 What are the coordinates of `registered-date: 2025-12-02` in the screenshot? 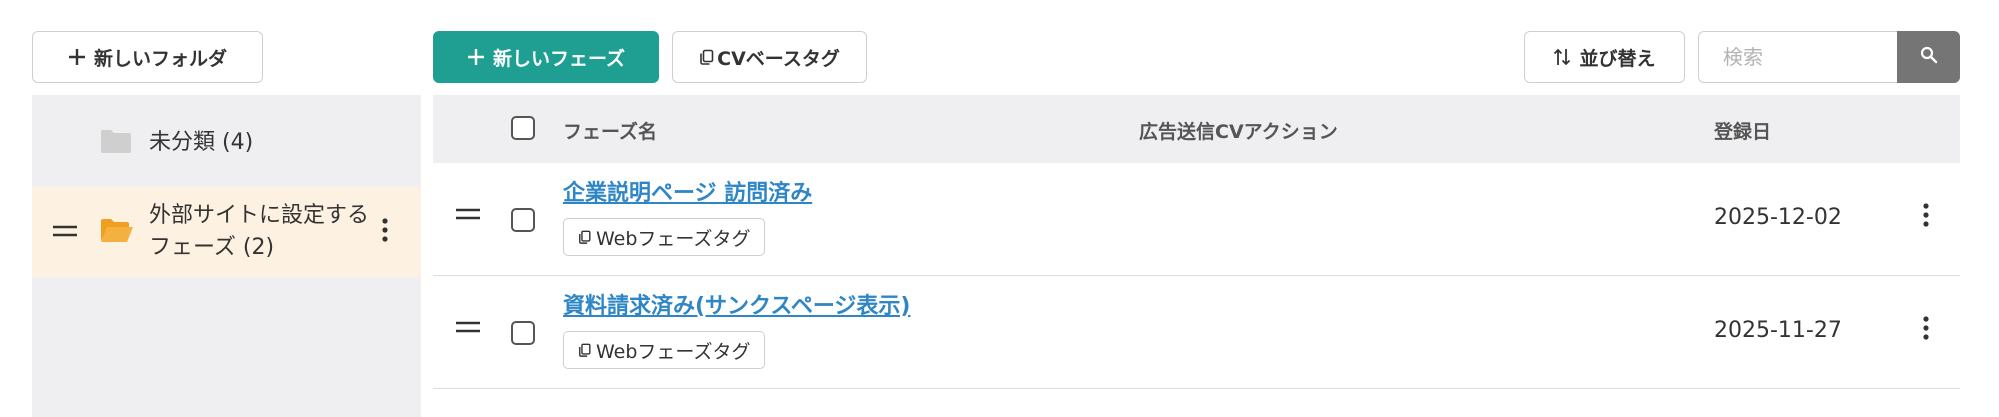 It's located at (1778, 217).